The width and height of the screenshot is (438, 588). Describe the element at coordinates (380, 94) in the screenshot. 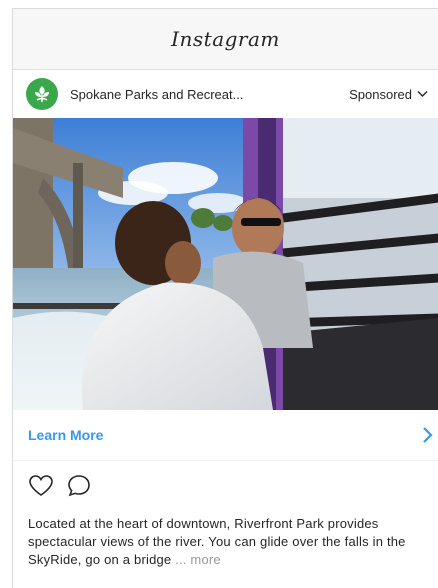

I see `sponsored-label: Sponsored` at that location.